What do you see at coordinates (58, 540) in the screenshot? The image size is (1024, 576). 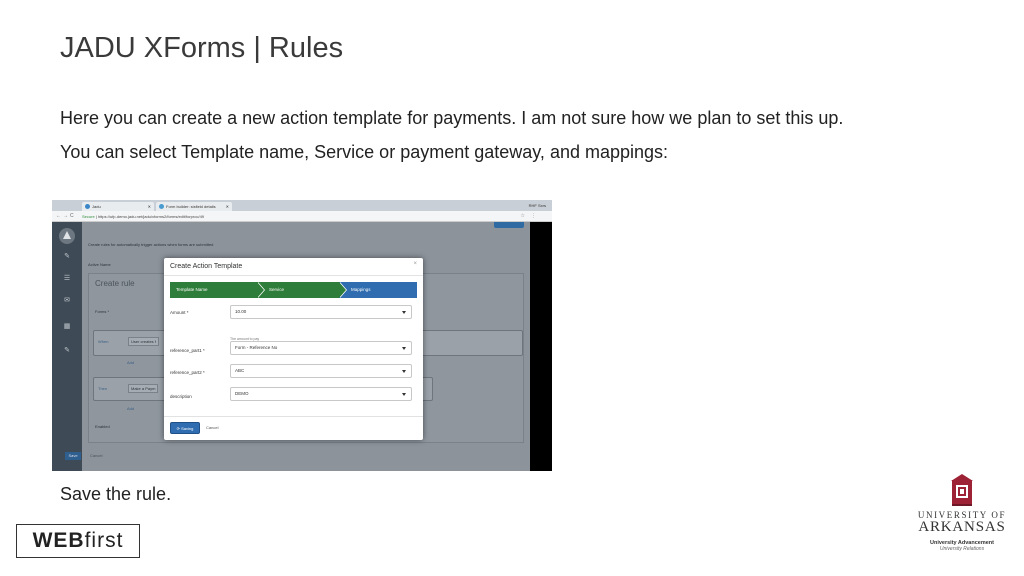 I see `webfirst-logo-bold: WEB` at bounding box center [58, 540].